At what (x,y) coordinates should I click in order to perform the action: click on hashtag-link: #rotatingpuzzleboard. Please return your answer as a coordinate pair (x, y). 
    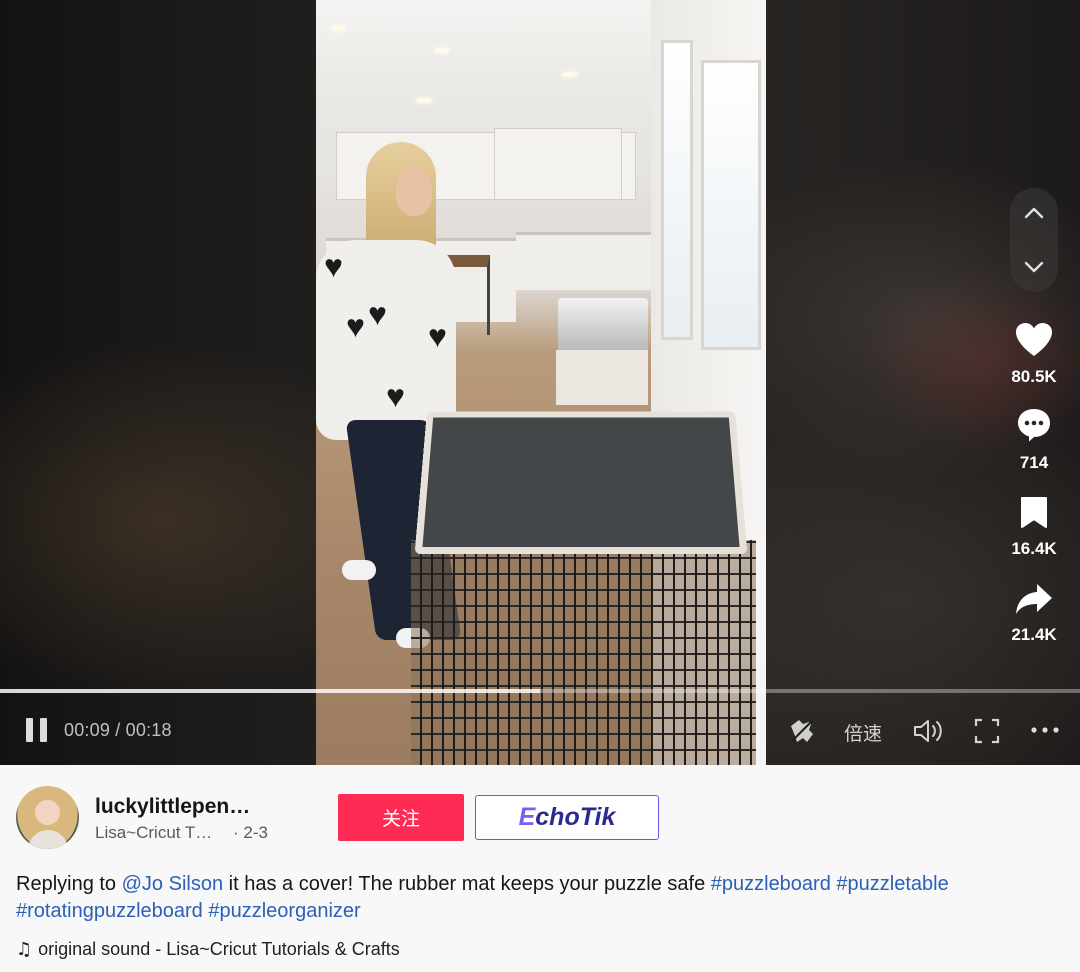
    Looking at the image, I should click on (109, 911).